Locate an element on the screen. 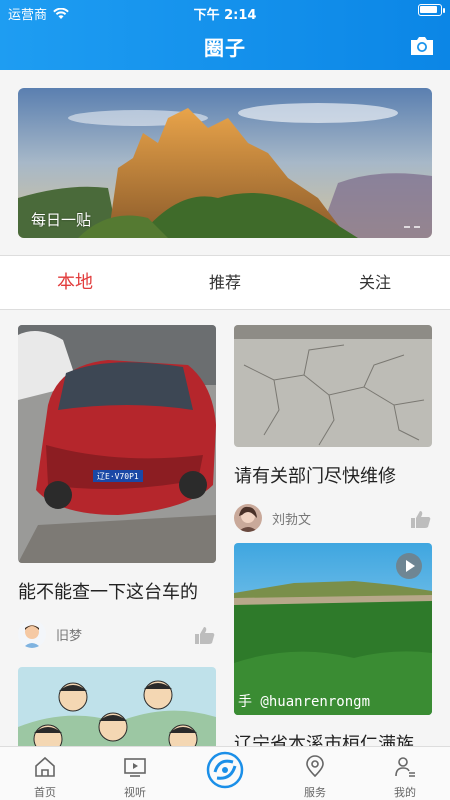  play-button is located at coordinates (409, 566).